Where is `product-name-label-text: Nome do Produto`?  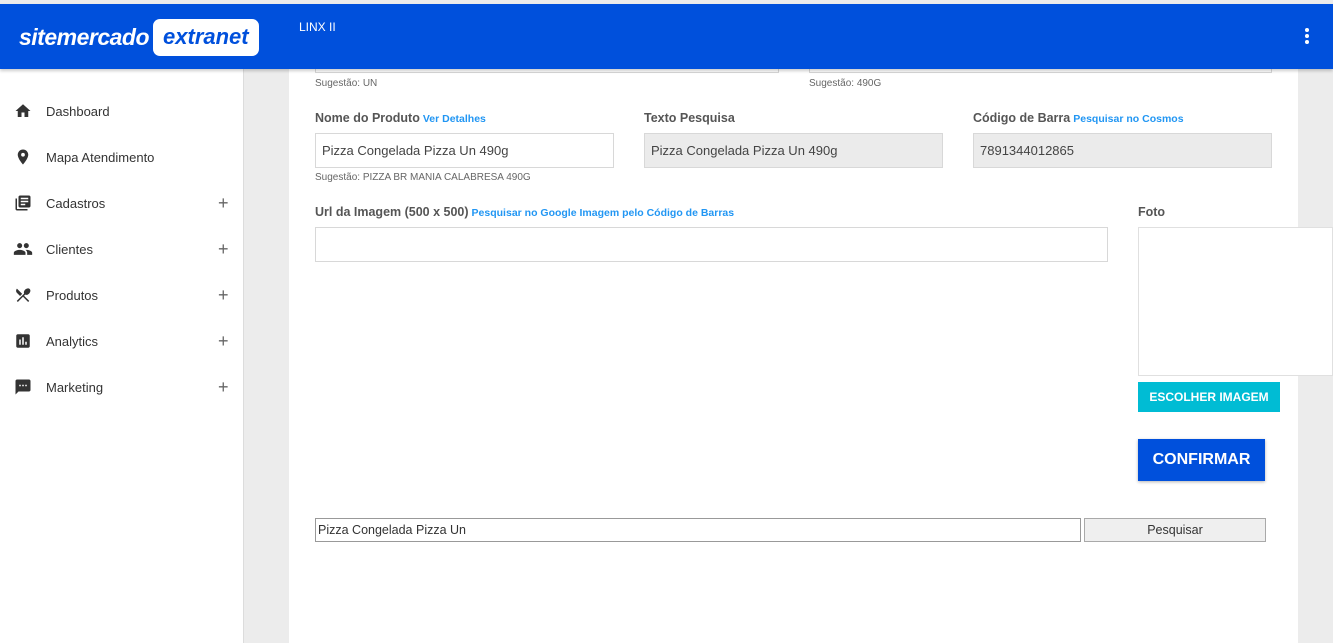 product-name-label-text: Nome do Produto is located at coordinates (367, 118).